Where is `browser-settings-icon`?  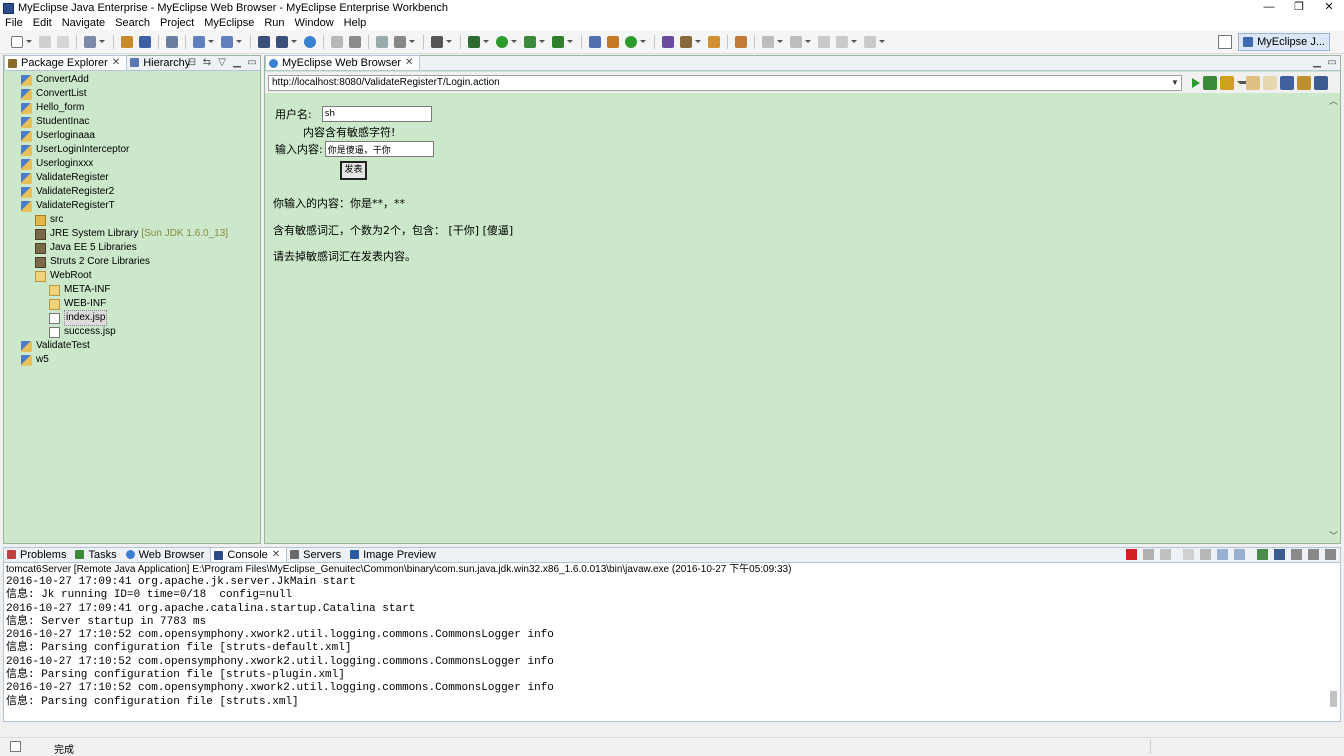
browser-settings-icon is located at coordinates (1321, 82).